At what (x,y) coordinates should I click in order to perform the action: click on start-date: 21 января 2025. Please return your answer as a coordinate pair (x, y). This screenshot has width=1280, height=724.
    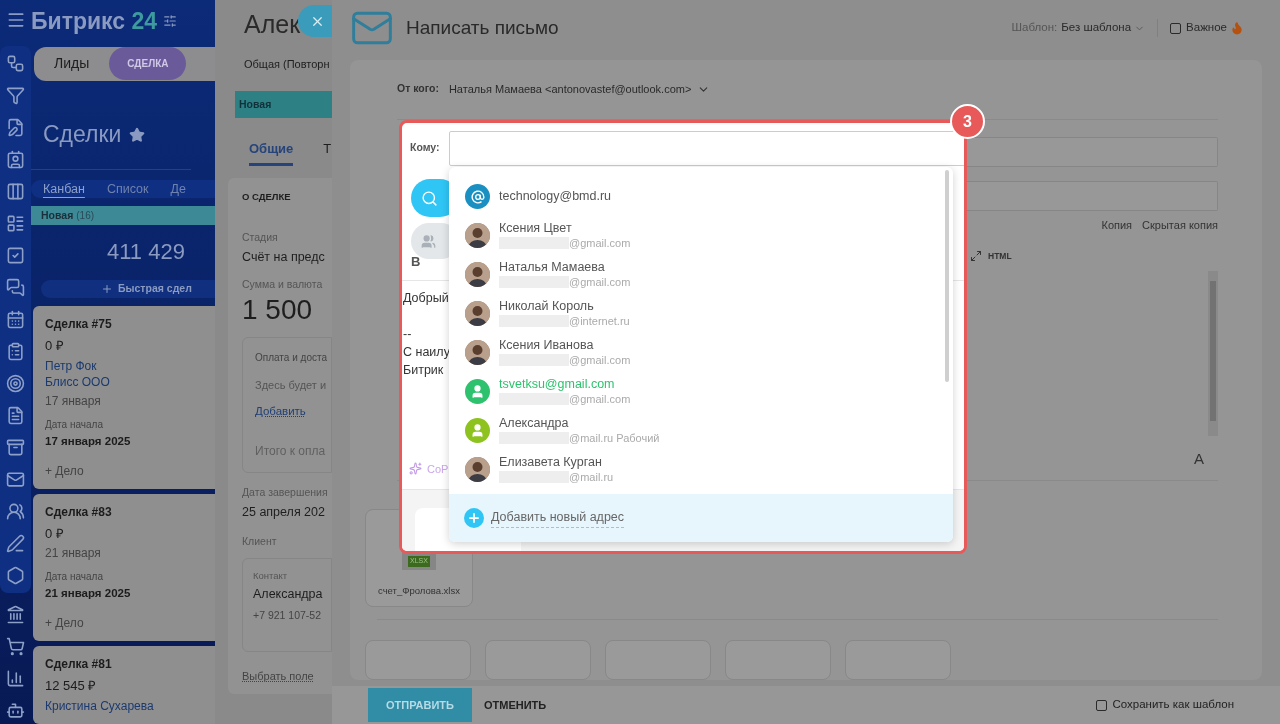
    Looking at the image, I should click on (88, 593).